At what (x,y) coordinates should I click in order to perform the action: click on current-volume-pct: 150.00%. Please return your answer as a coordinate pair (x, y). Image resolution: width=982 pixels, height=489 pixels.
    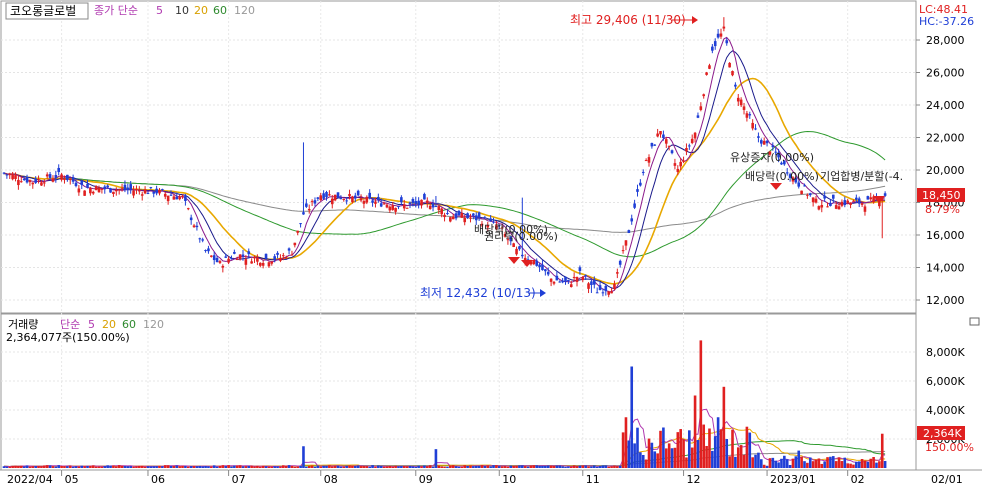
    Looking at the image, I should click on (949, 447).